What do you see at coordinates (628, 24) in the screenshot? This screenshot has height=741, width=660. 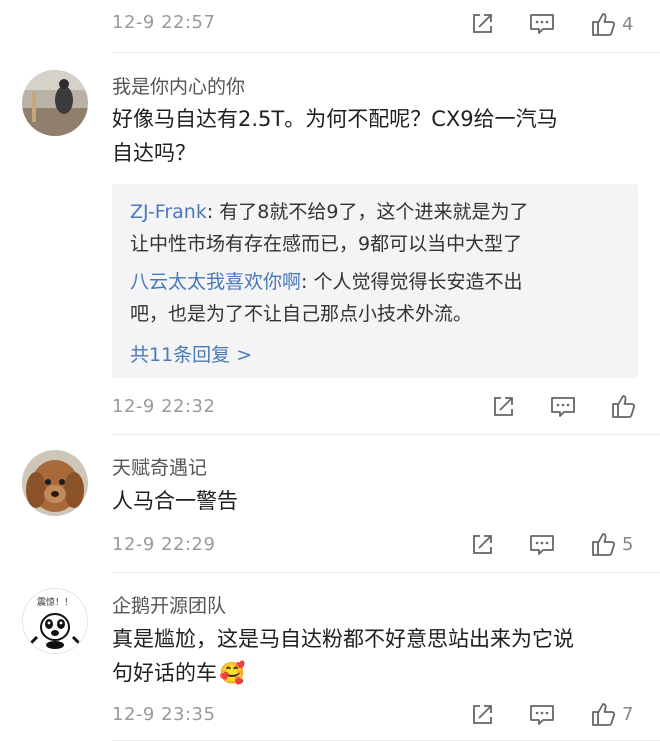 I see `like-count: 4` at bounding box center [628, 24].